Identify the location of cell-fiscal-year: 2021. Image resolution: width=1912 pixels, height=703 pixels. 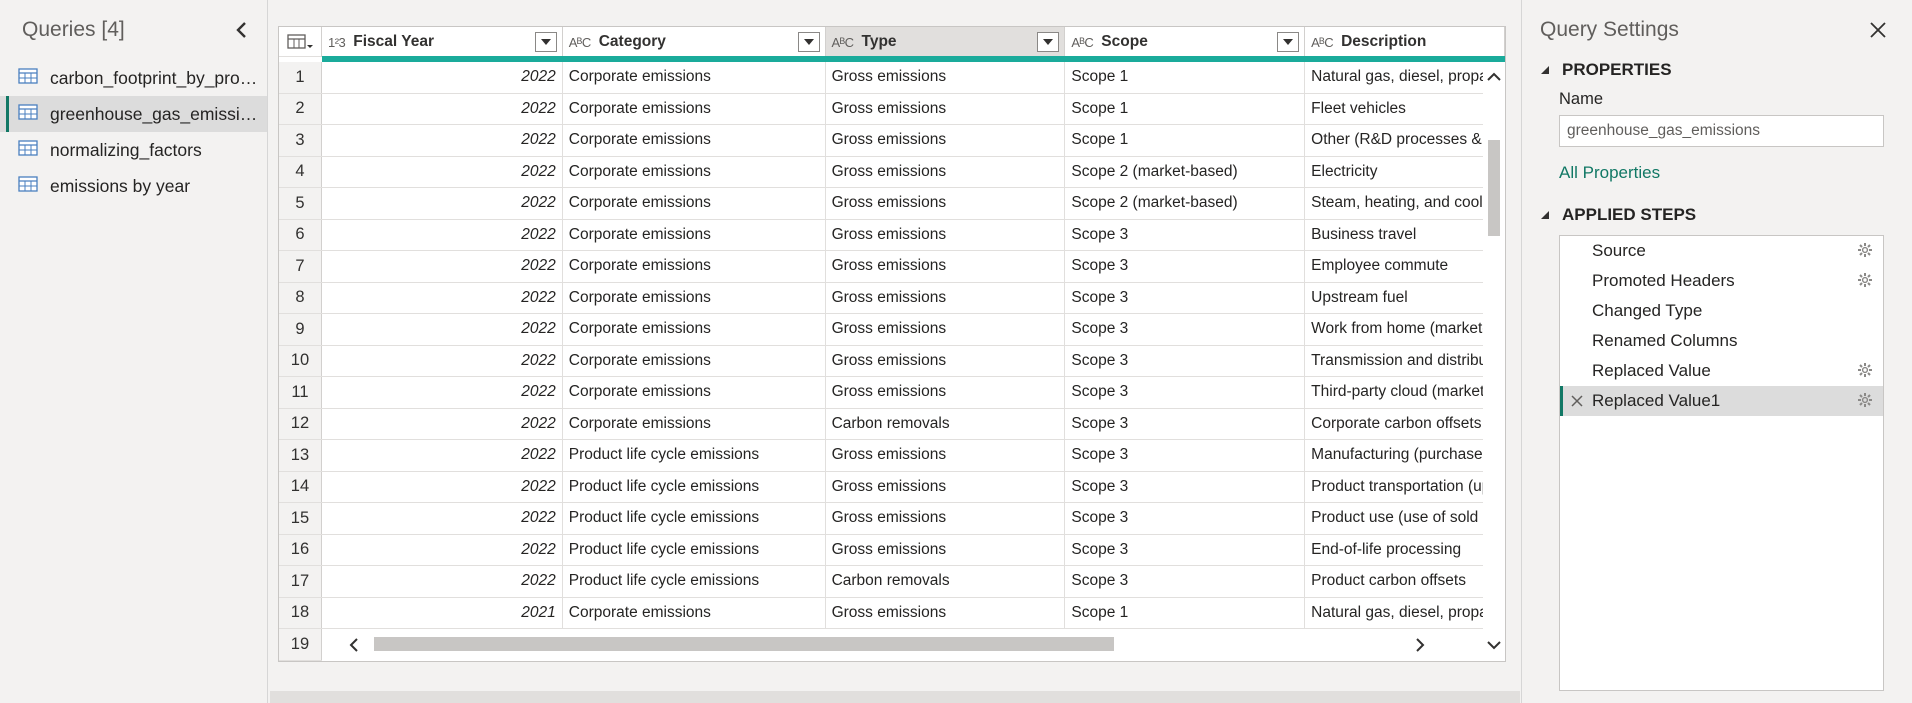
(442, 612).